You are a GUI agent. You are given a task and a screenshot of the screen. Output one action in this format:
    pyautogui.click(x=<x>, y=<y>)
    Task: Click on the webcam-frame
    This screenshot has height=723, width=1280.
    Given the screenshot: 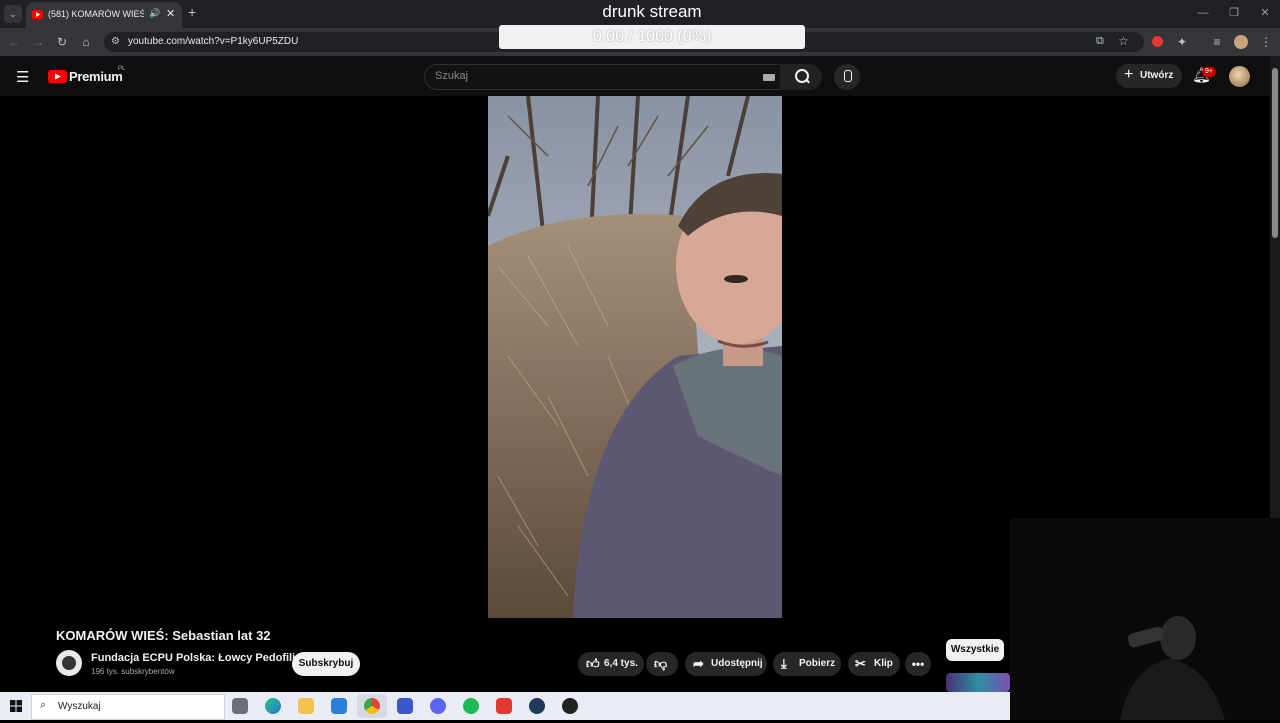 What is the action you would take?
    pyautogui.click(x=1197, y=579)
    